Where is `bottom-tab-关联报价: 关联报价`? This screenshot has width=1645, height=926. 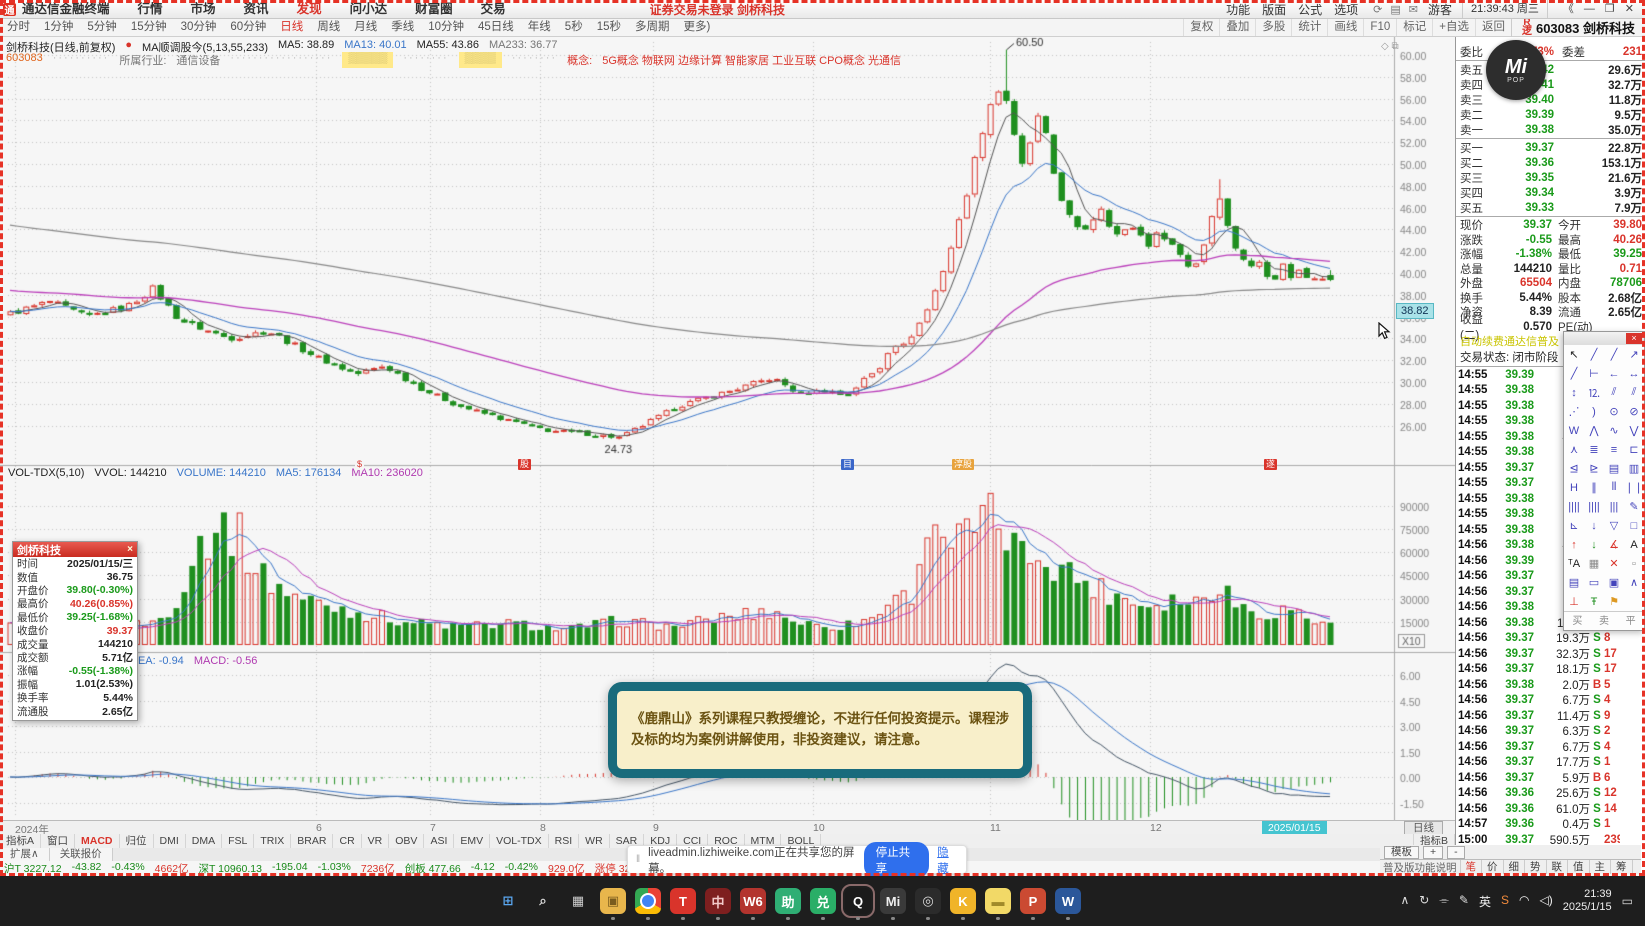
bottom-tab-关联报价: 关联报价 is located at coordinates (81, 854).